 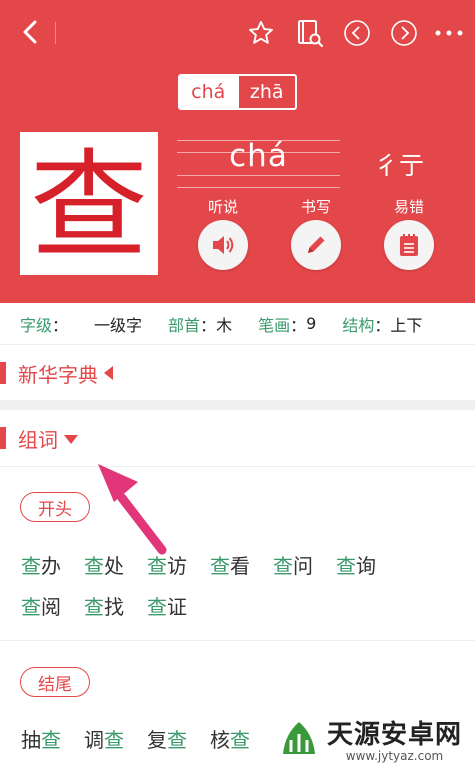 I want to click on write-action: 书写, so click(x=316, y=233).